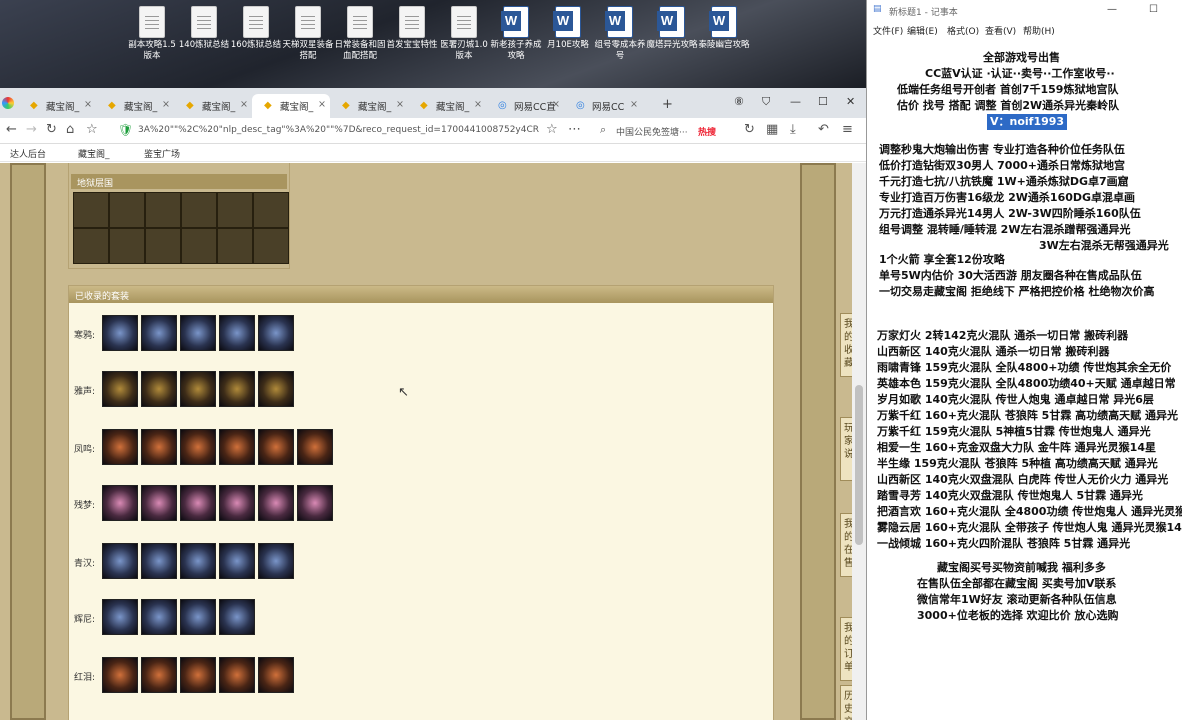 The image size is (1182, 720). What do you see at coordinates (1039, 30) in the screenshot?
I see `notepad-menu-item: 帮助(H)` at bounding box center [1039, 30].